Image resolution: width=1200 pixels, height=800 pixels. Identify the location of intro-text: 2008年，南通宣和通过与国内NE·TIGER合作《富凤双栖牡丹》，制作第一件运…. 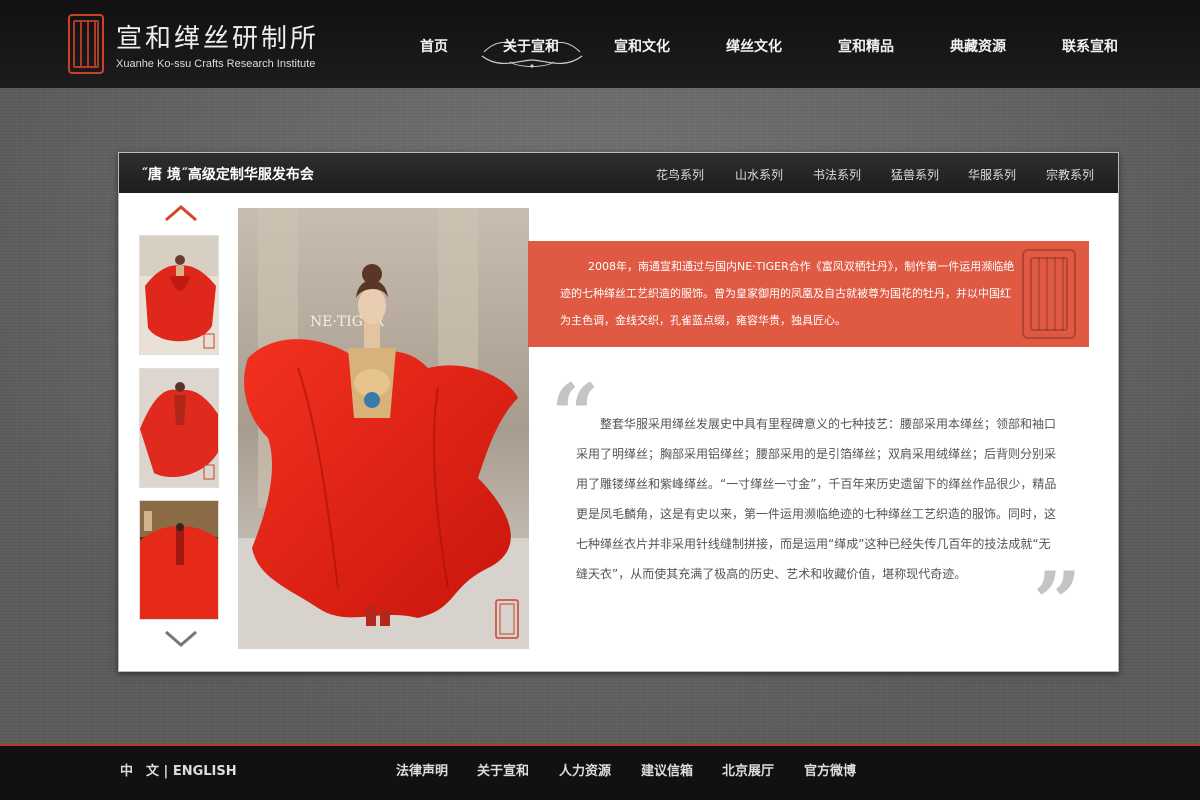
(787, 293).